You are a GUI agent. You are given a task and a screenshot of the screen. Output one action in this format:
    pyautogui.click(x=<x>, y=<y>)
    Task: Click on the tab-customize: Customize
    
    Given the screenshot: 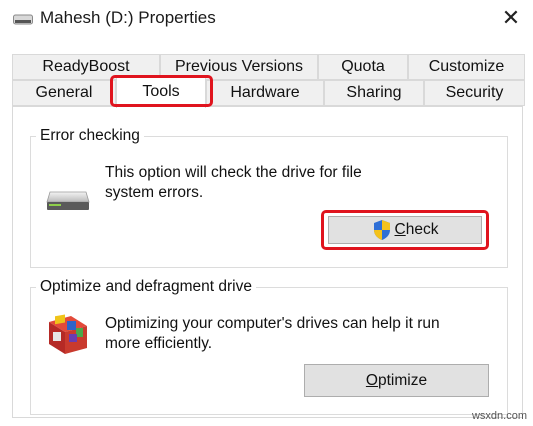 What is the action you would take?
    pyautogui.click(x=466, y=67)
    